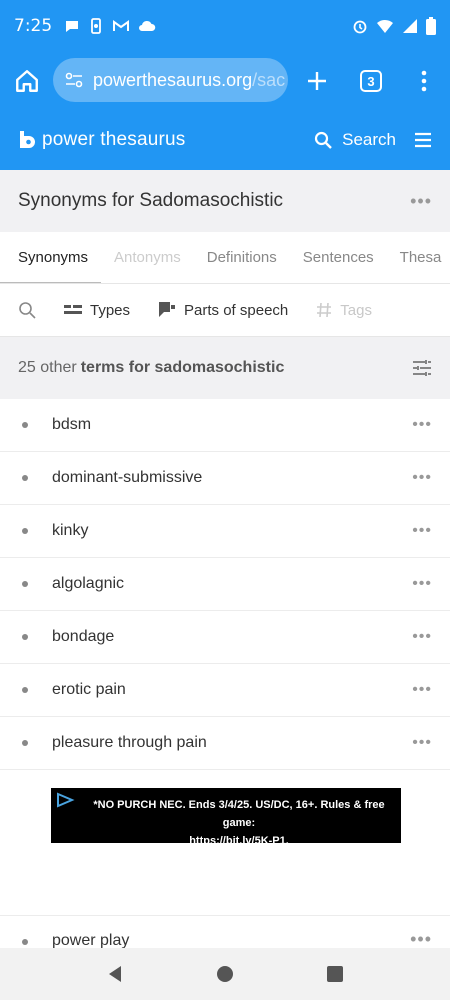 The height and width of the screenshot is (1000, 450). Describe the element at coordinates (424, 81) in the screenshot. I see `more-vert-icon` at that location.